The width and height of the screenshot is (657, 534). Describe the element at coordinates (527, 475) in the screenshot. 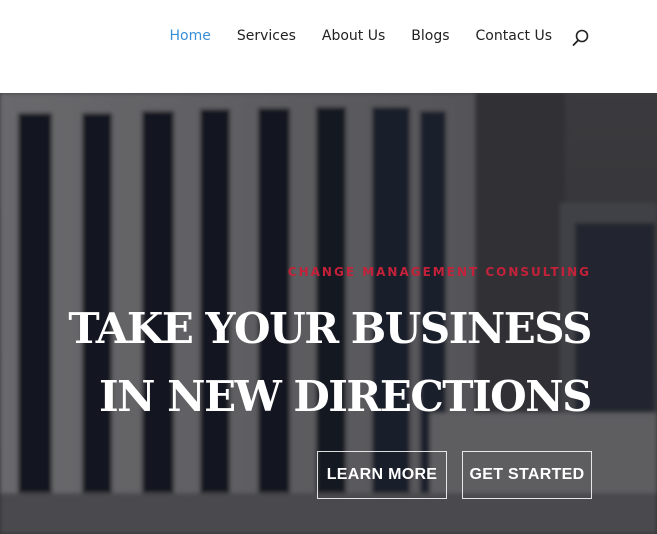

I see `get-started-button: GET STARTED` at that location.